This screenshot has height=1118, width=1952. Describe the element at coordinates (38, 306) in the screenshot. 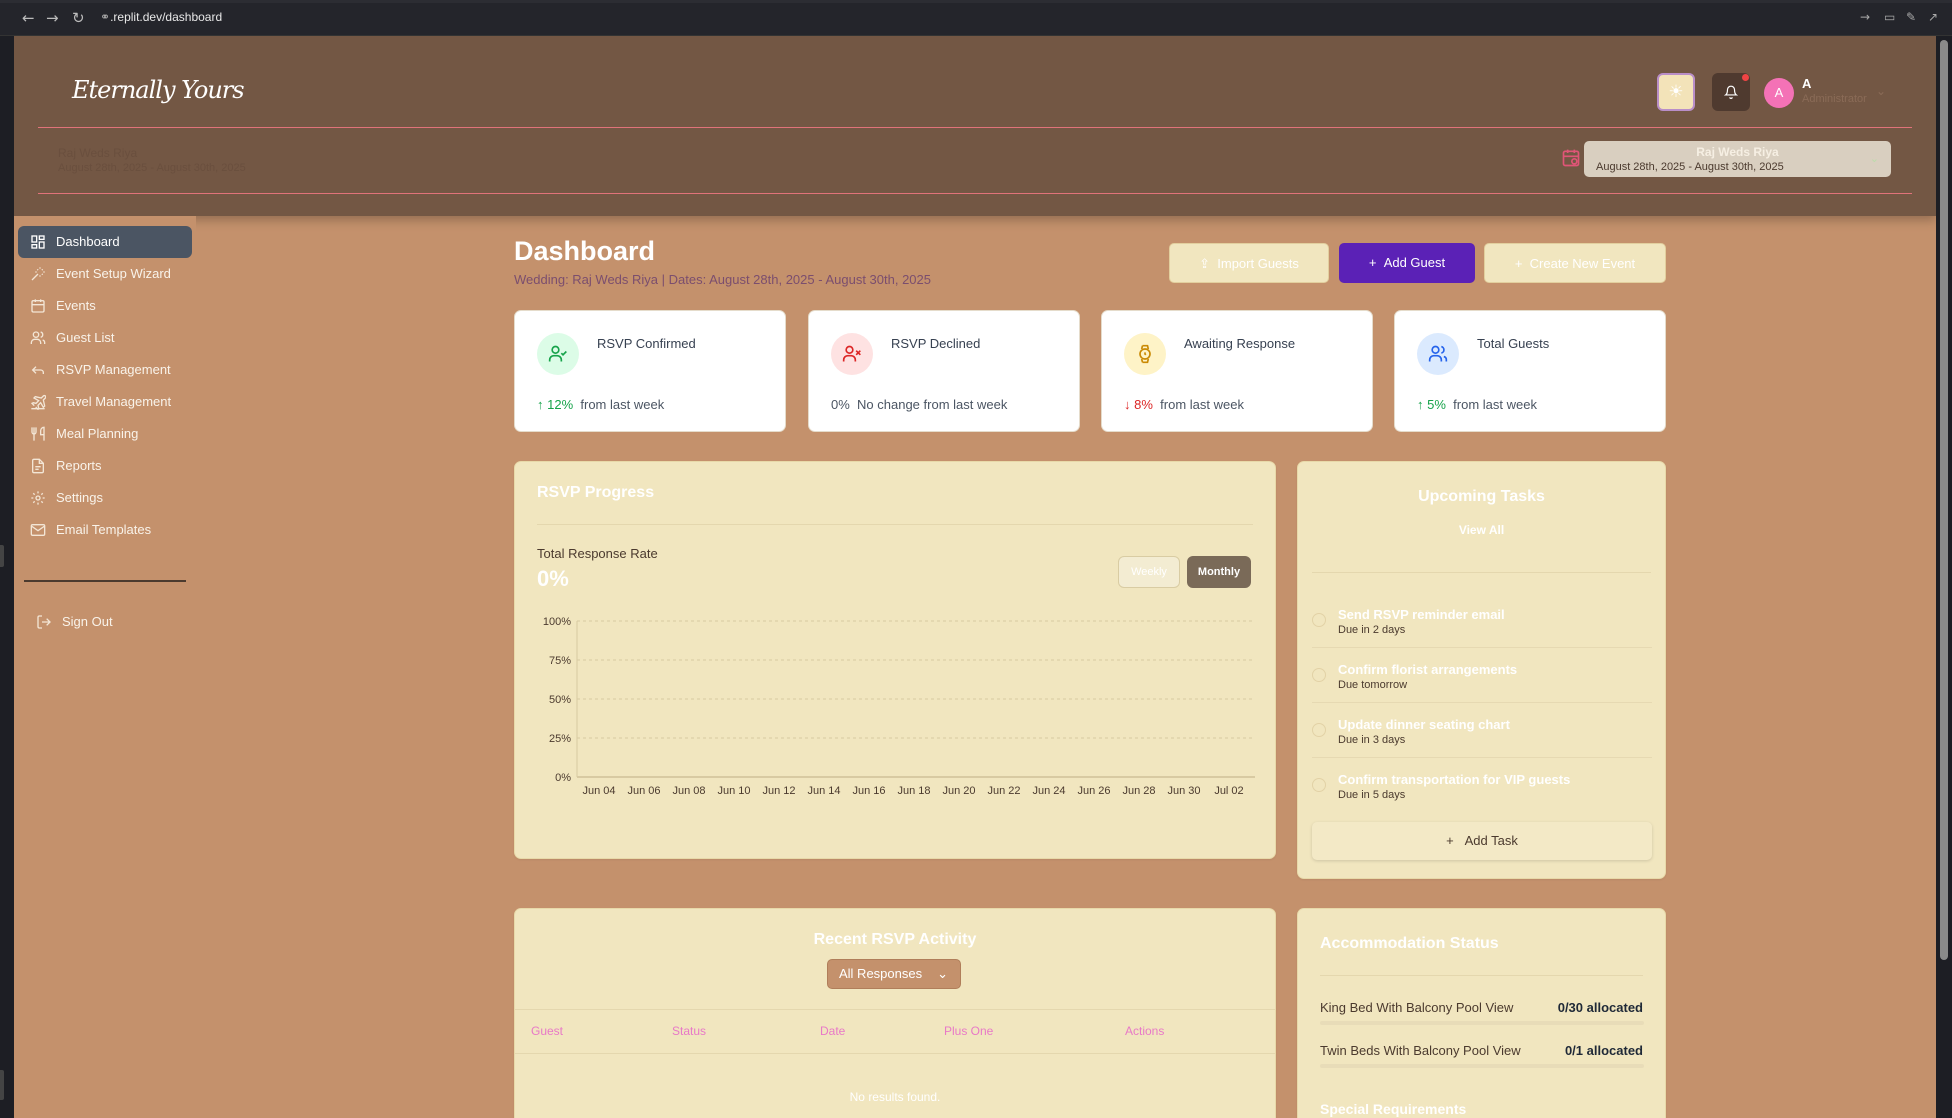

I see `calendar-icon` at that location.